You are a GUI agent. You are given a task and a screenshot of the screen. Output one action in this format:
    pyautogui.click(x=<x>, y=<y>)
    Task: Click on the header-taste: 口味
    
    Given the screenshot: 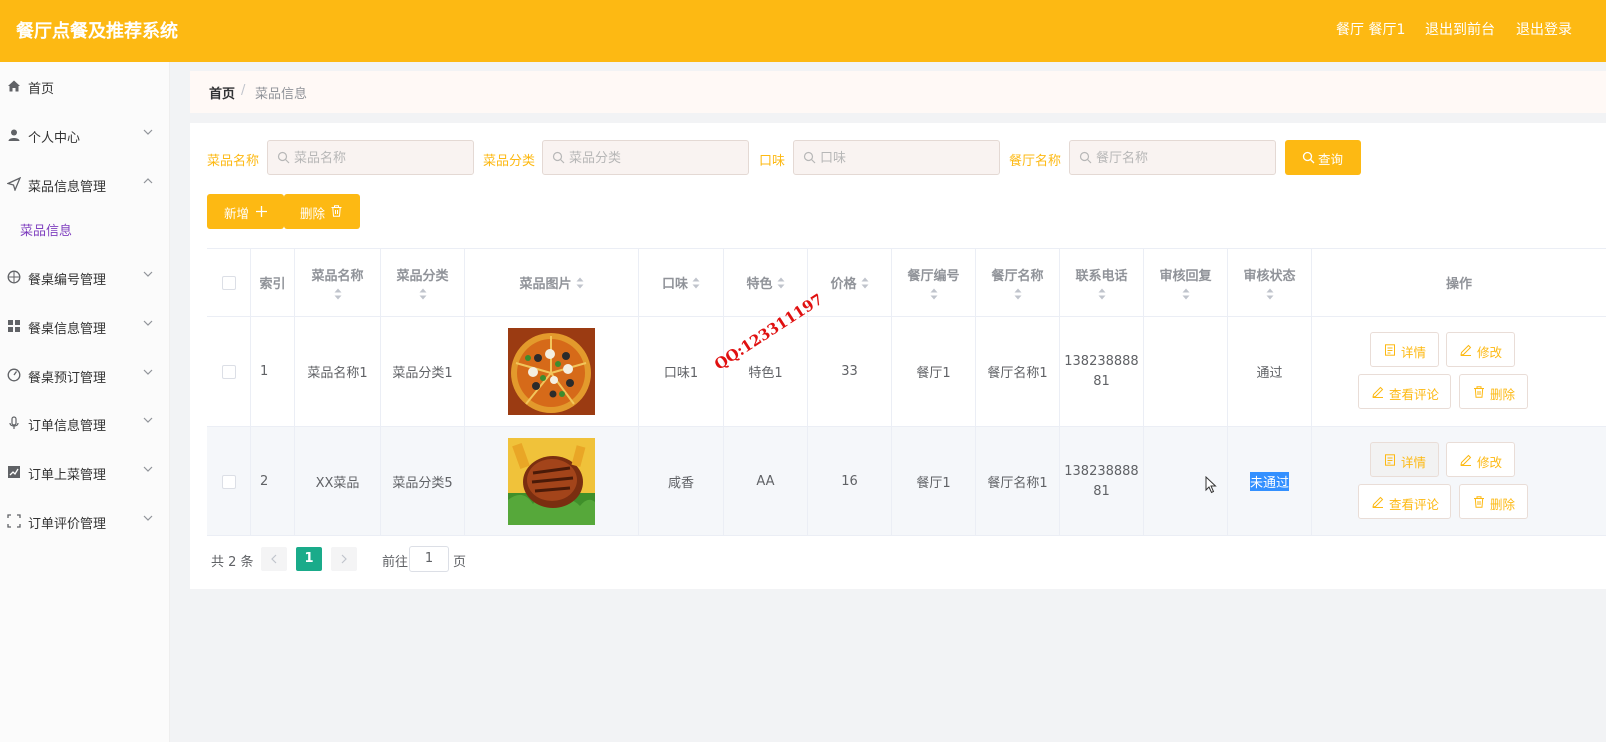 What is the action you would take?
    pyautogui.click(x=681, y=282)
    